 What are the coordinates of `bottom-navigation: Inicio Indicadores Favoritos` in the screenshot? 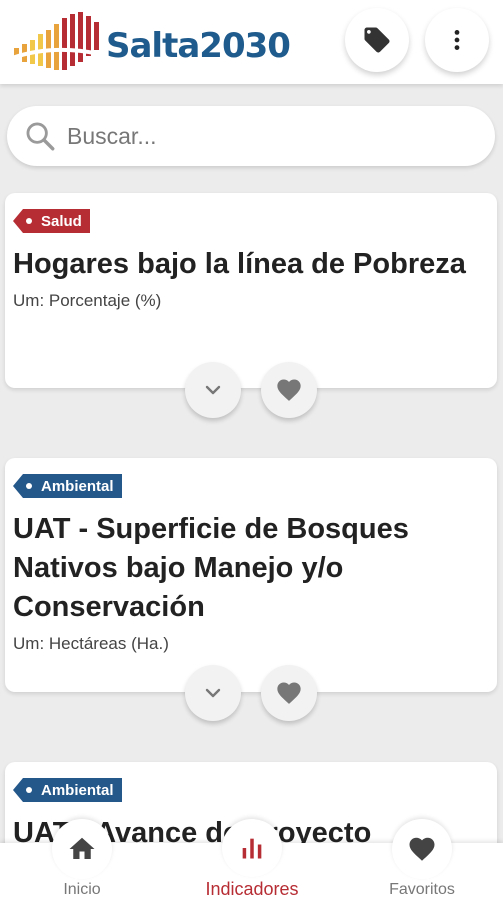 It's located at (251, 859).